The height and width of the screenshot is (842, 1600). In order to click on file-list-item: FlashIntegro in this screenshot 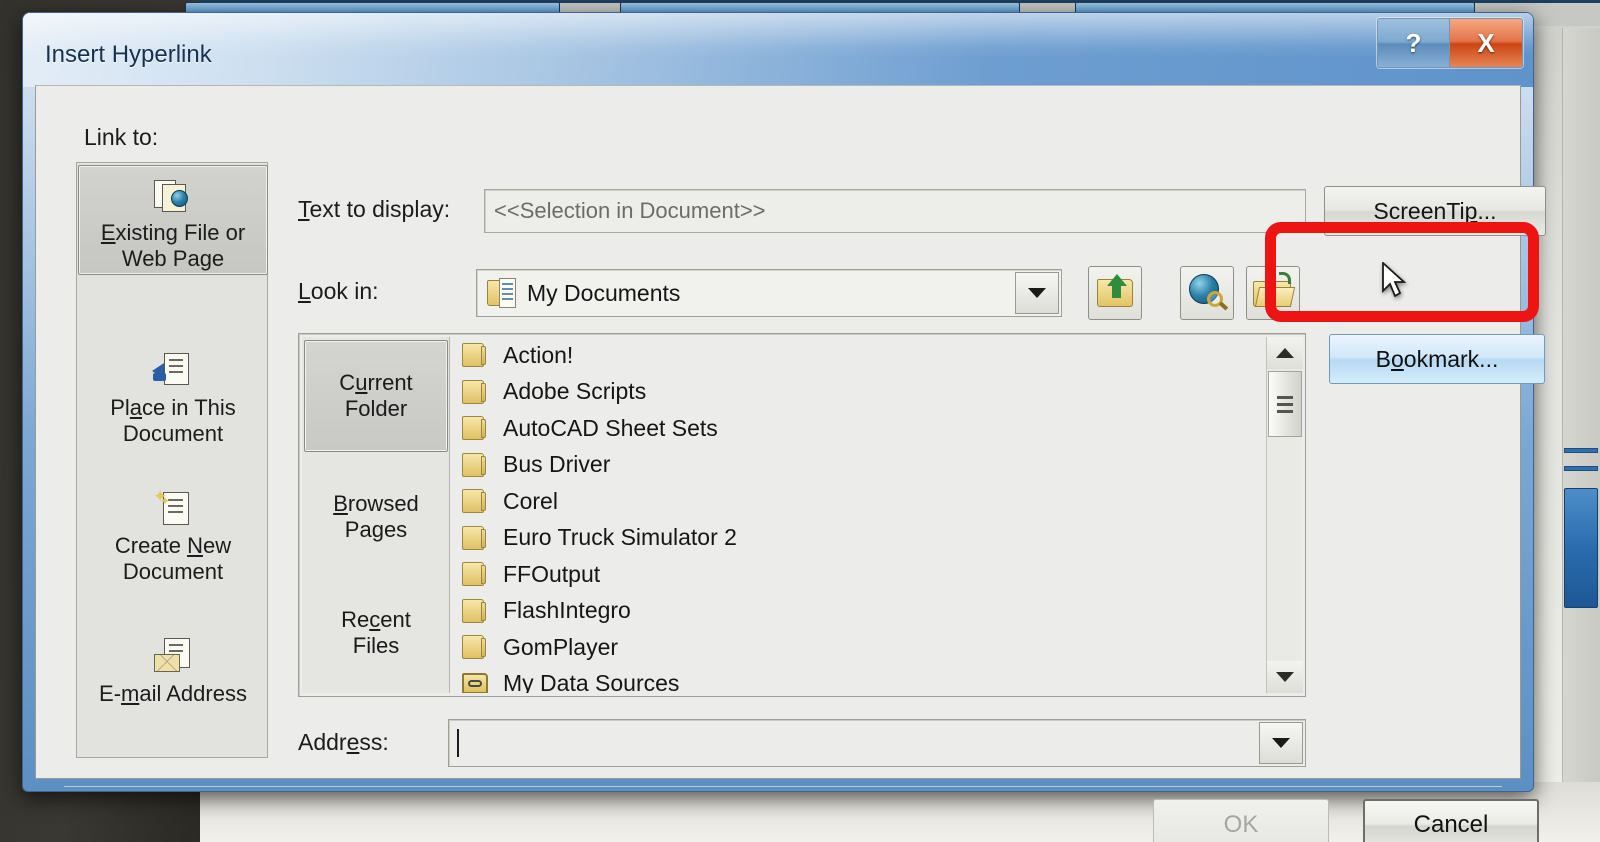, I will do `click(859, 611)`.